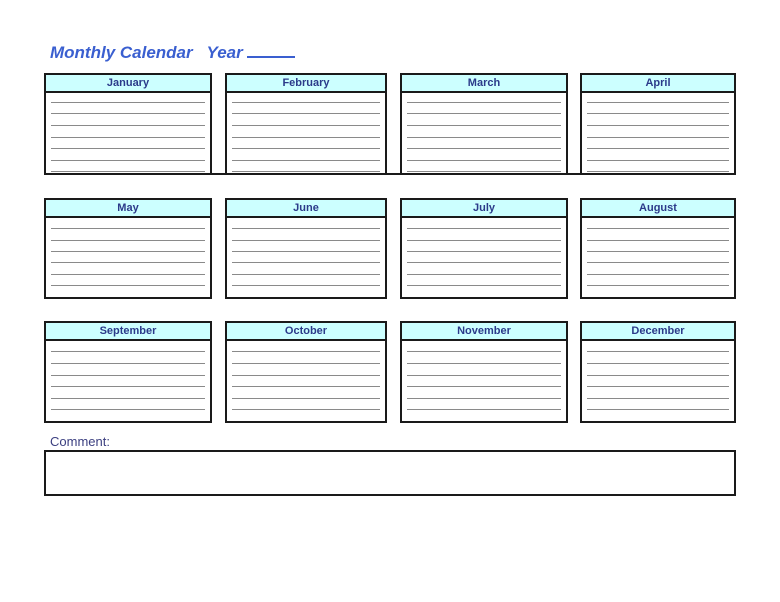  I want to click on month-box: January, so click(128, 124).